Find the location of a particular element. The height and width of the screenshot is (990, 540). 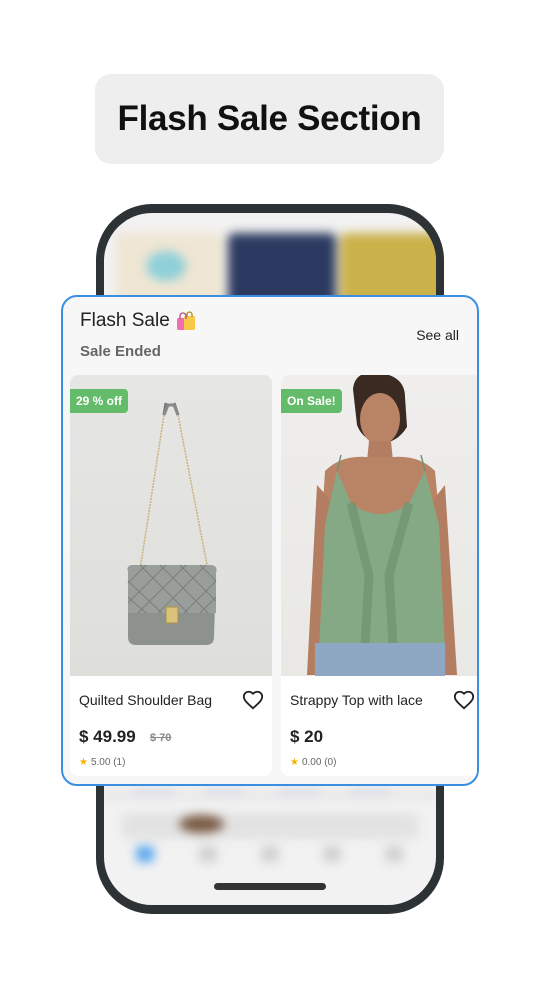

home-icon is located at coordinates (145, 854).